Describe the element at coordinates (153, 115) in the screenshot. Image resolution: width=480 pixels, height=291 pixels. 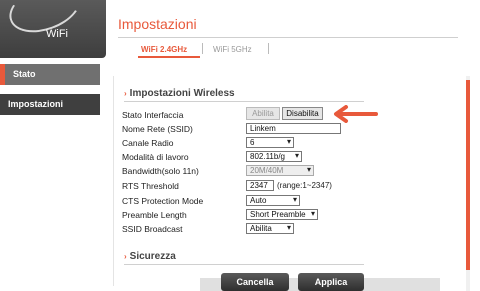
I see `label-stato-interfaccia: Stato Interfaccia` at that location.